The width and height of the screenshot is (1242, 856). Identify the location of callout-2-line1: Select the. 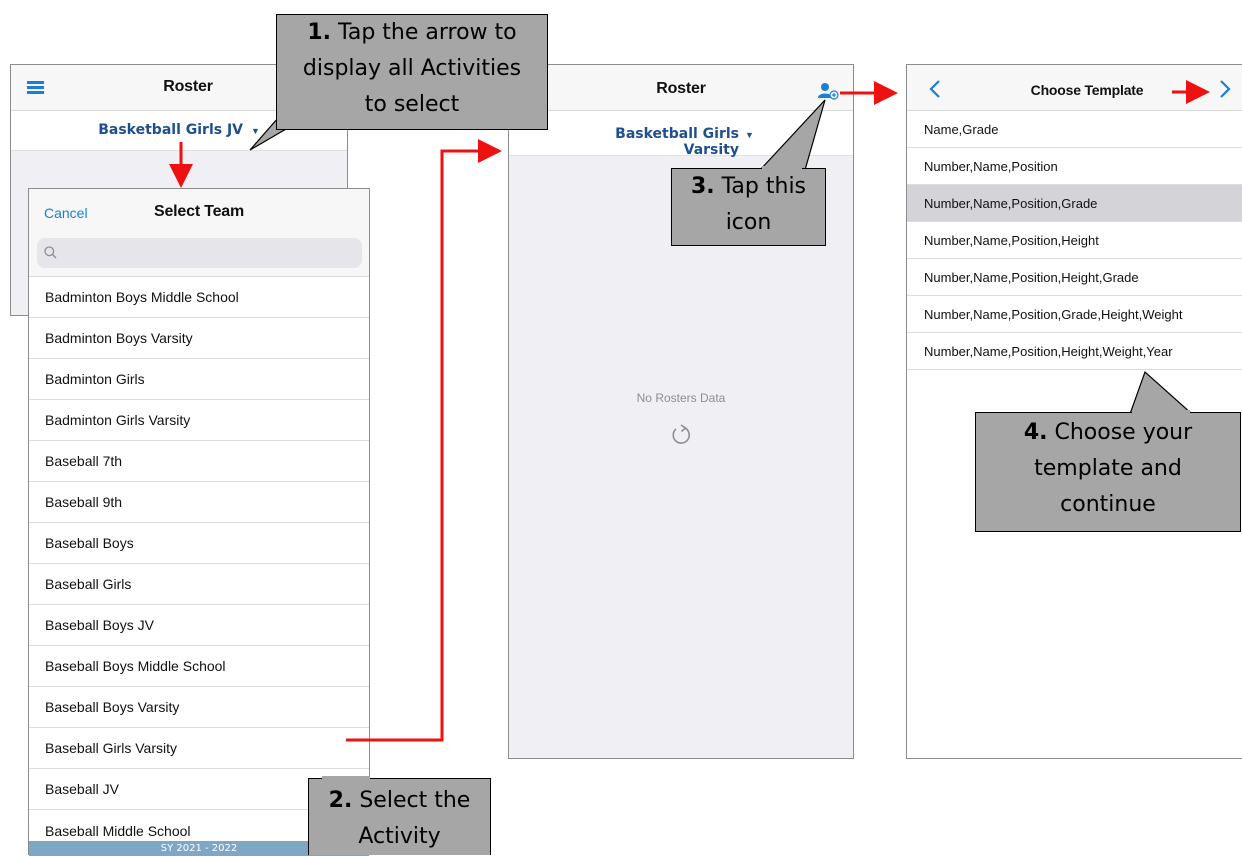
(411, 800).